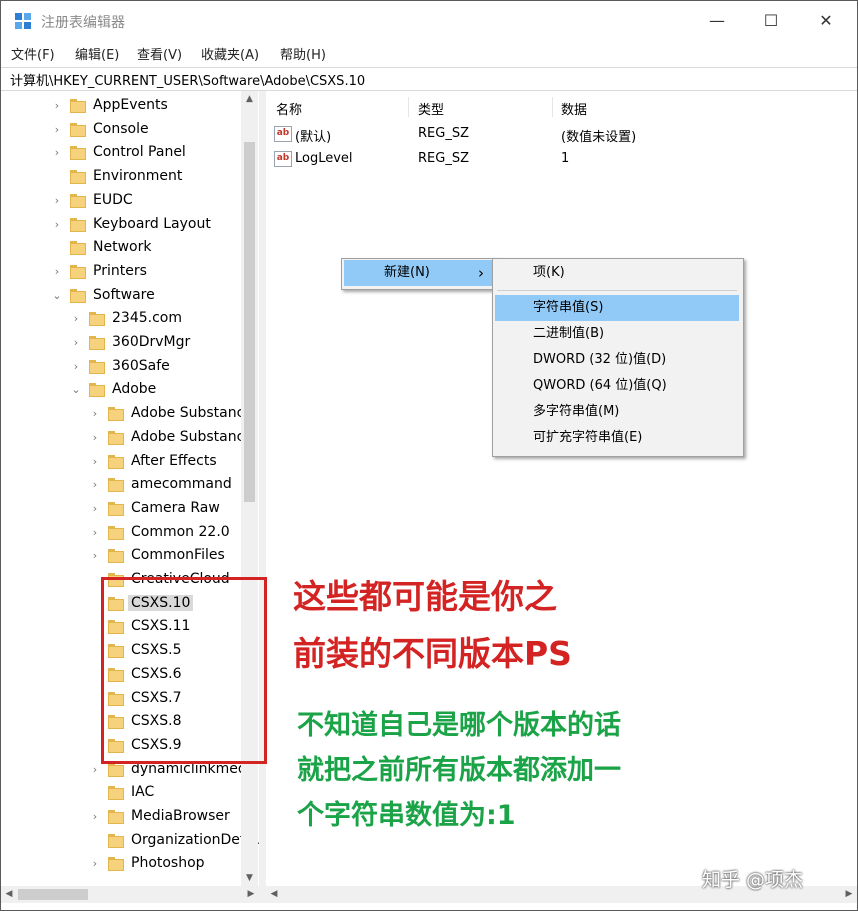 This screenshot has width=858, height=911. What do you see at coordinates (130, 106) in the screenshot?
I see `tree-node: › AppEvents` at bounding box center [130, 106].